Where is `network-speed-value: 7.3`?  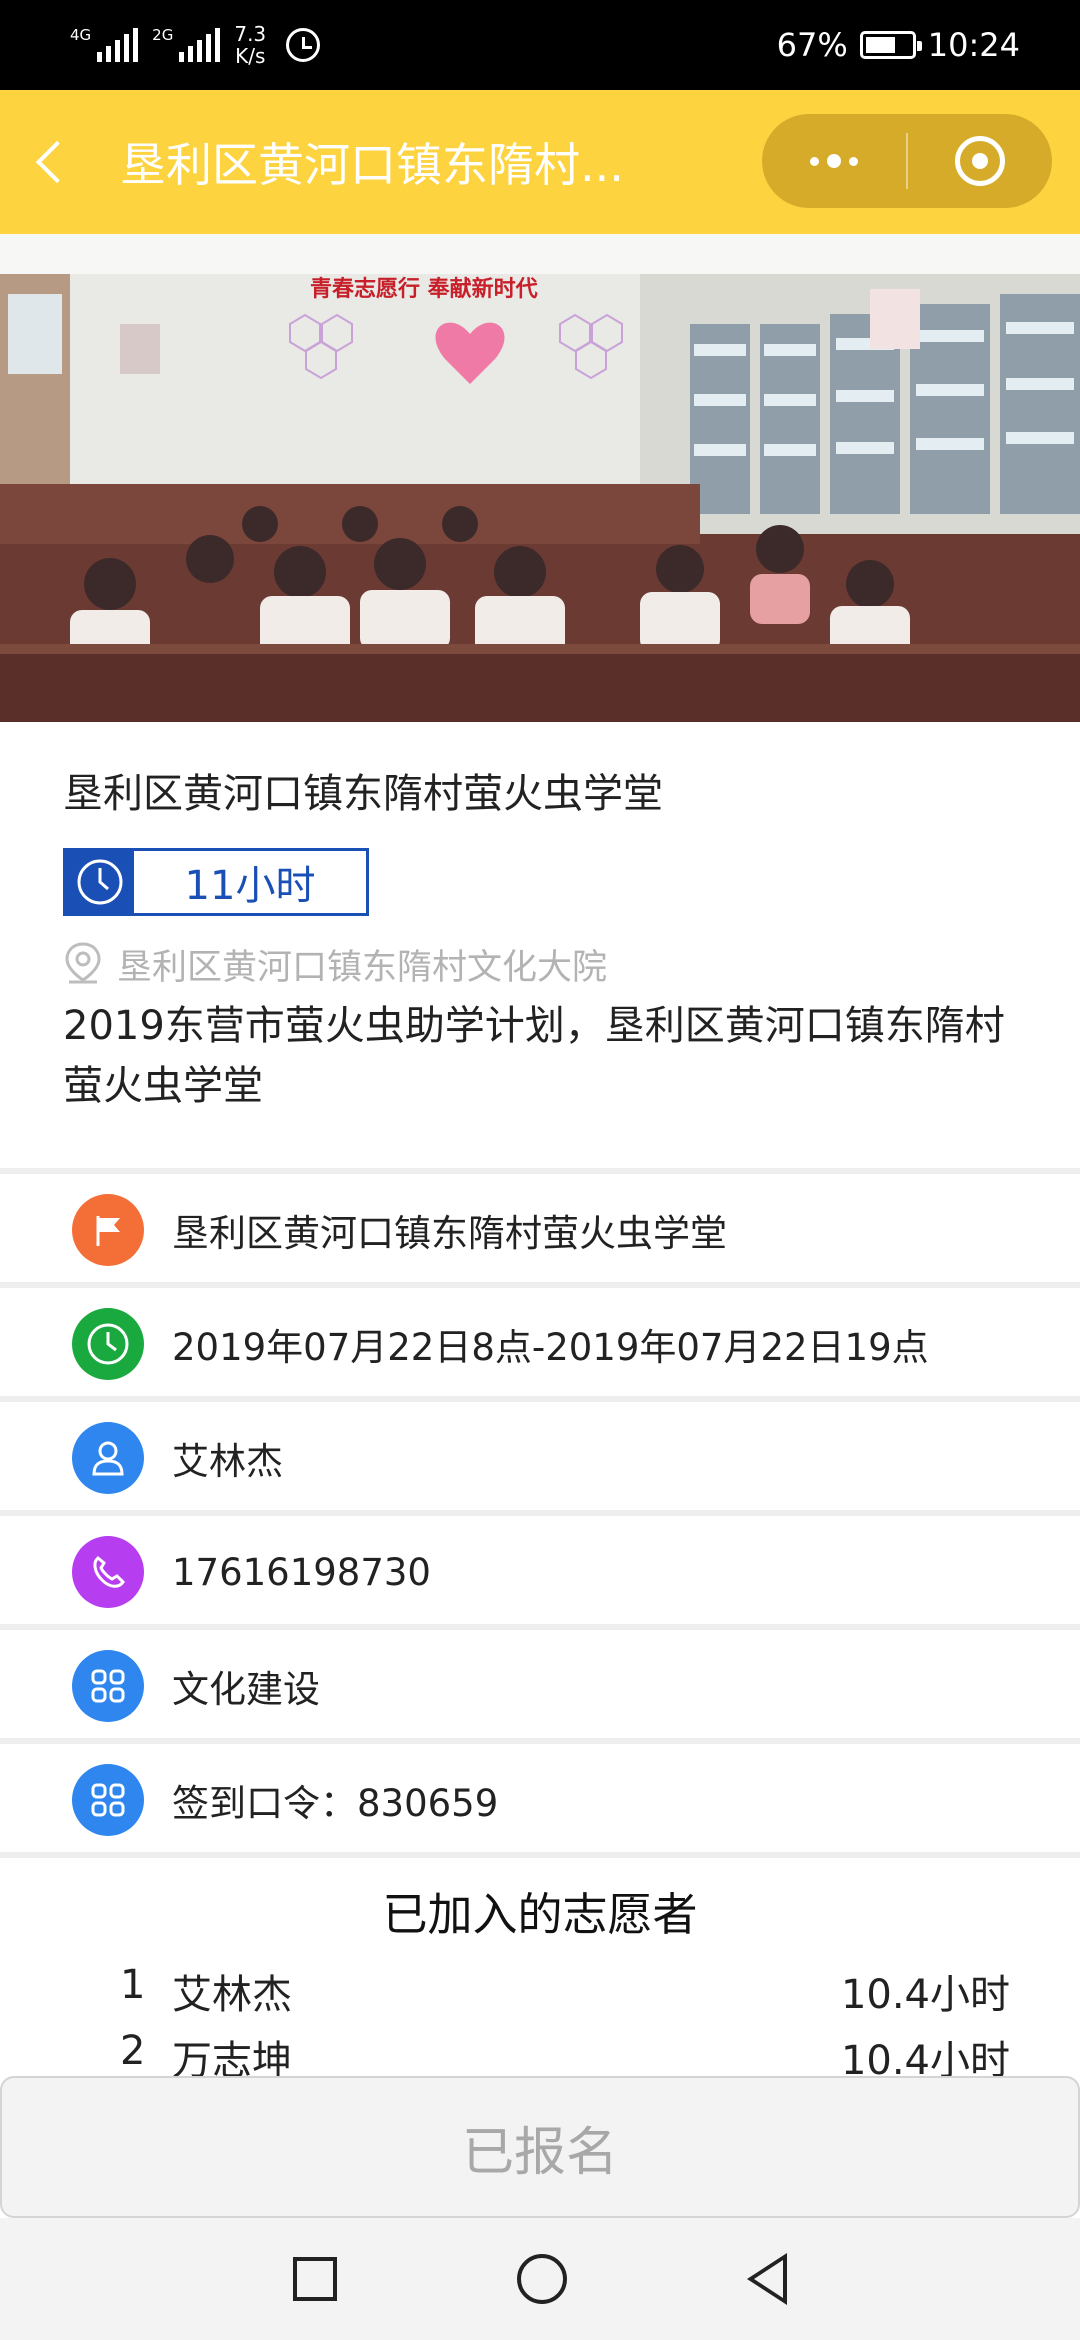 network-speed-value: 7.3 is located at coordinates (250, 34).